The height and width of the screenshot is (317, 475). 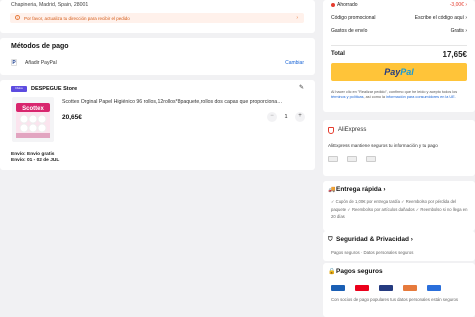 What do you see at coordinates (352, 130) in the screenshot?
I see `aliexpress-title: AliExpress` at bounding box center [352, 130].